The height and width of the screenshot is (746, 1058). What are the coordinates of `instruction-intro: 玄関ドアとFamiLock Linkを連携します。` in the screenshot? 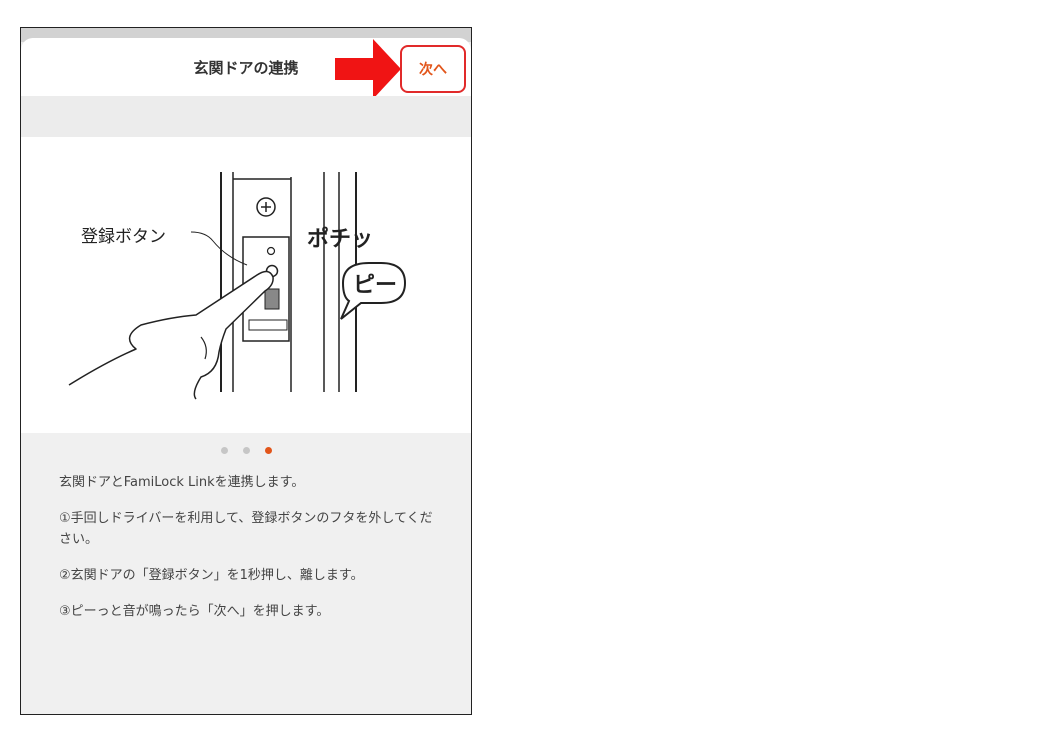 It's located at (182, 482).